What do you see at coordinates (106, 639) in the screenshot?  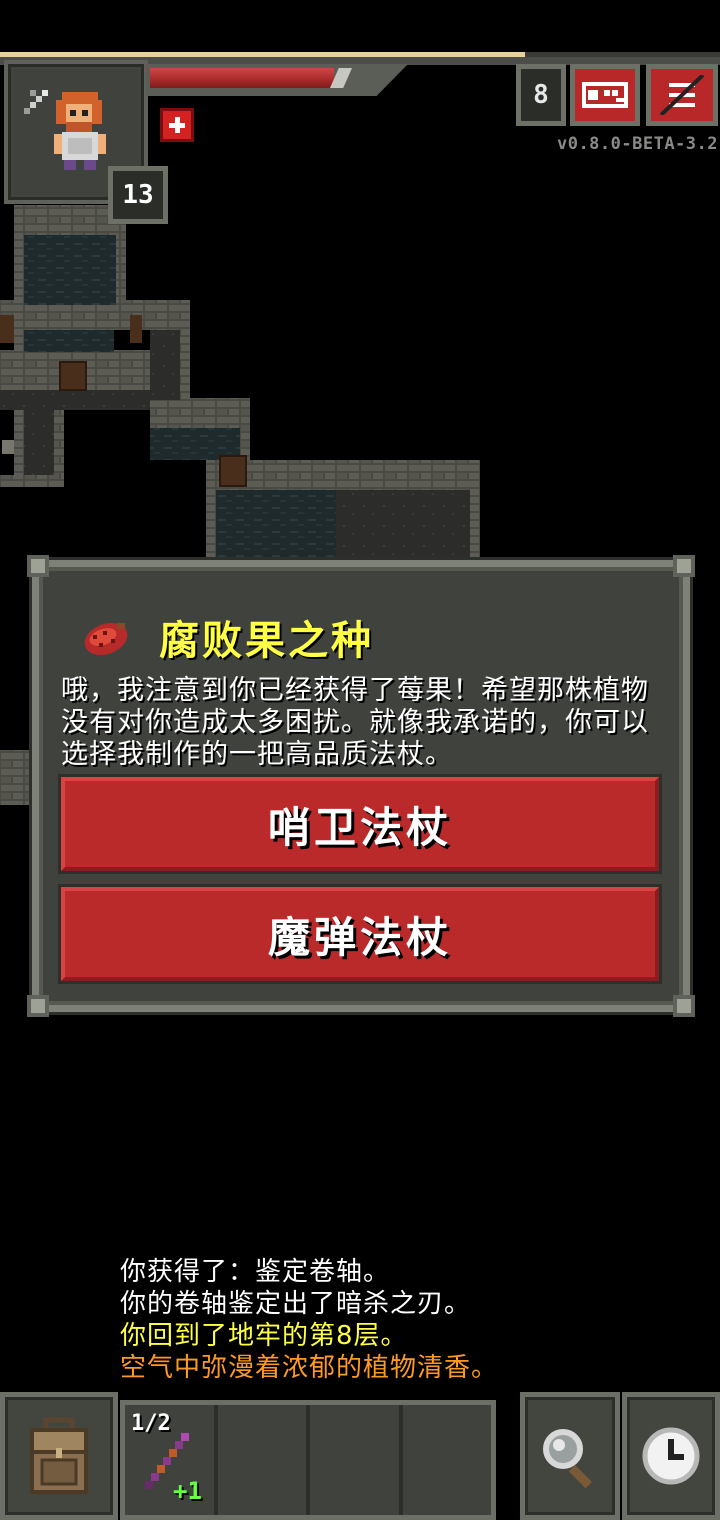 I see `rotberry-seed-icon` at bounding box center [106, 639].